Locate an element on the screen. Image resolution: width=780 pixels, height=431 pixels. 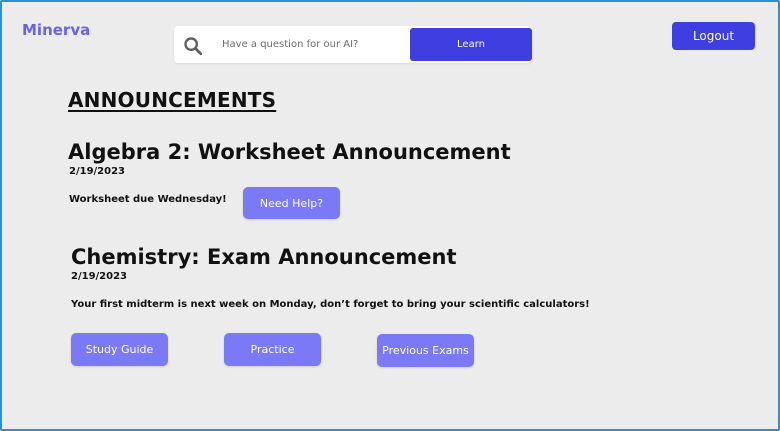
search-bar: Learn is located at coordinates (353, 44).